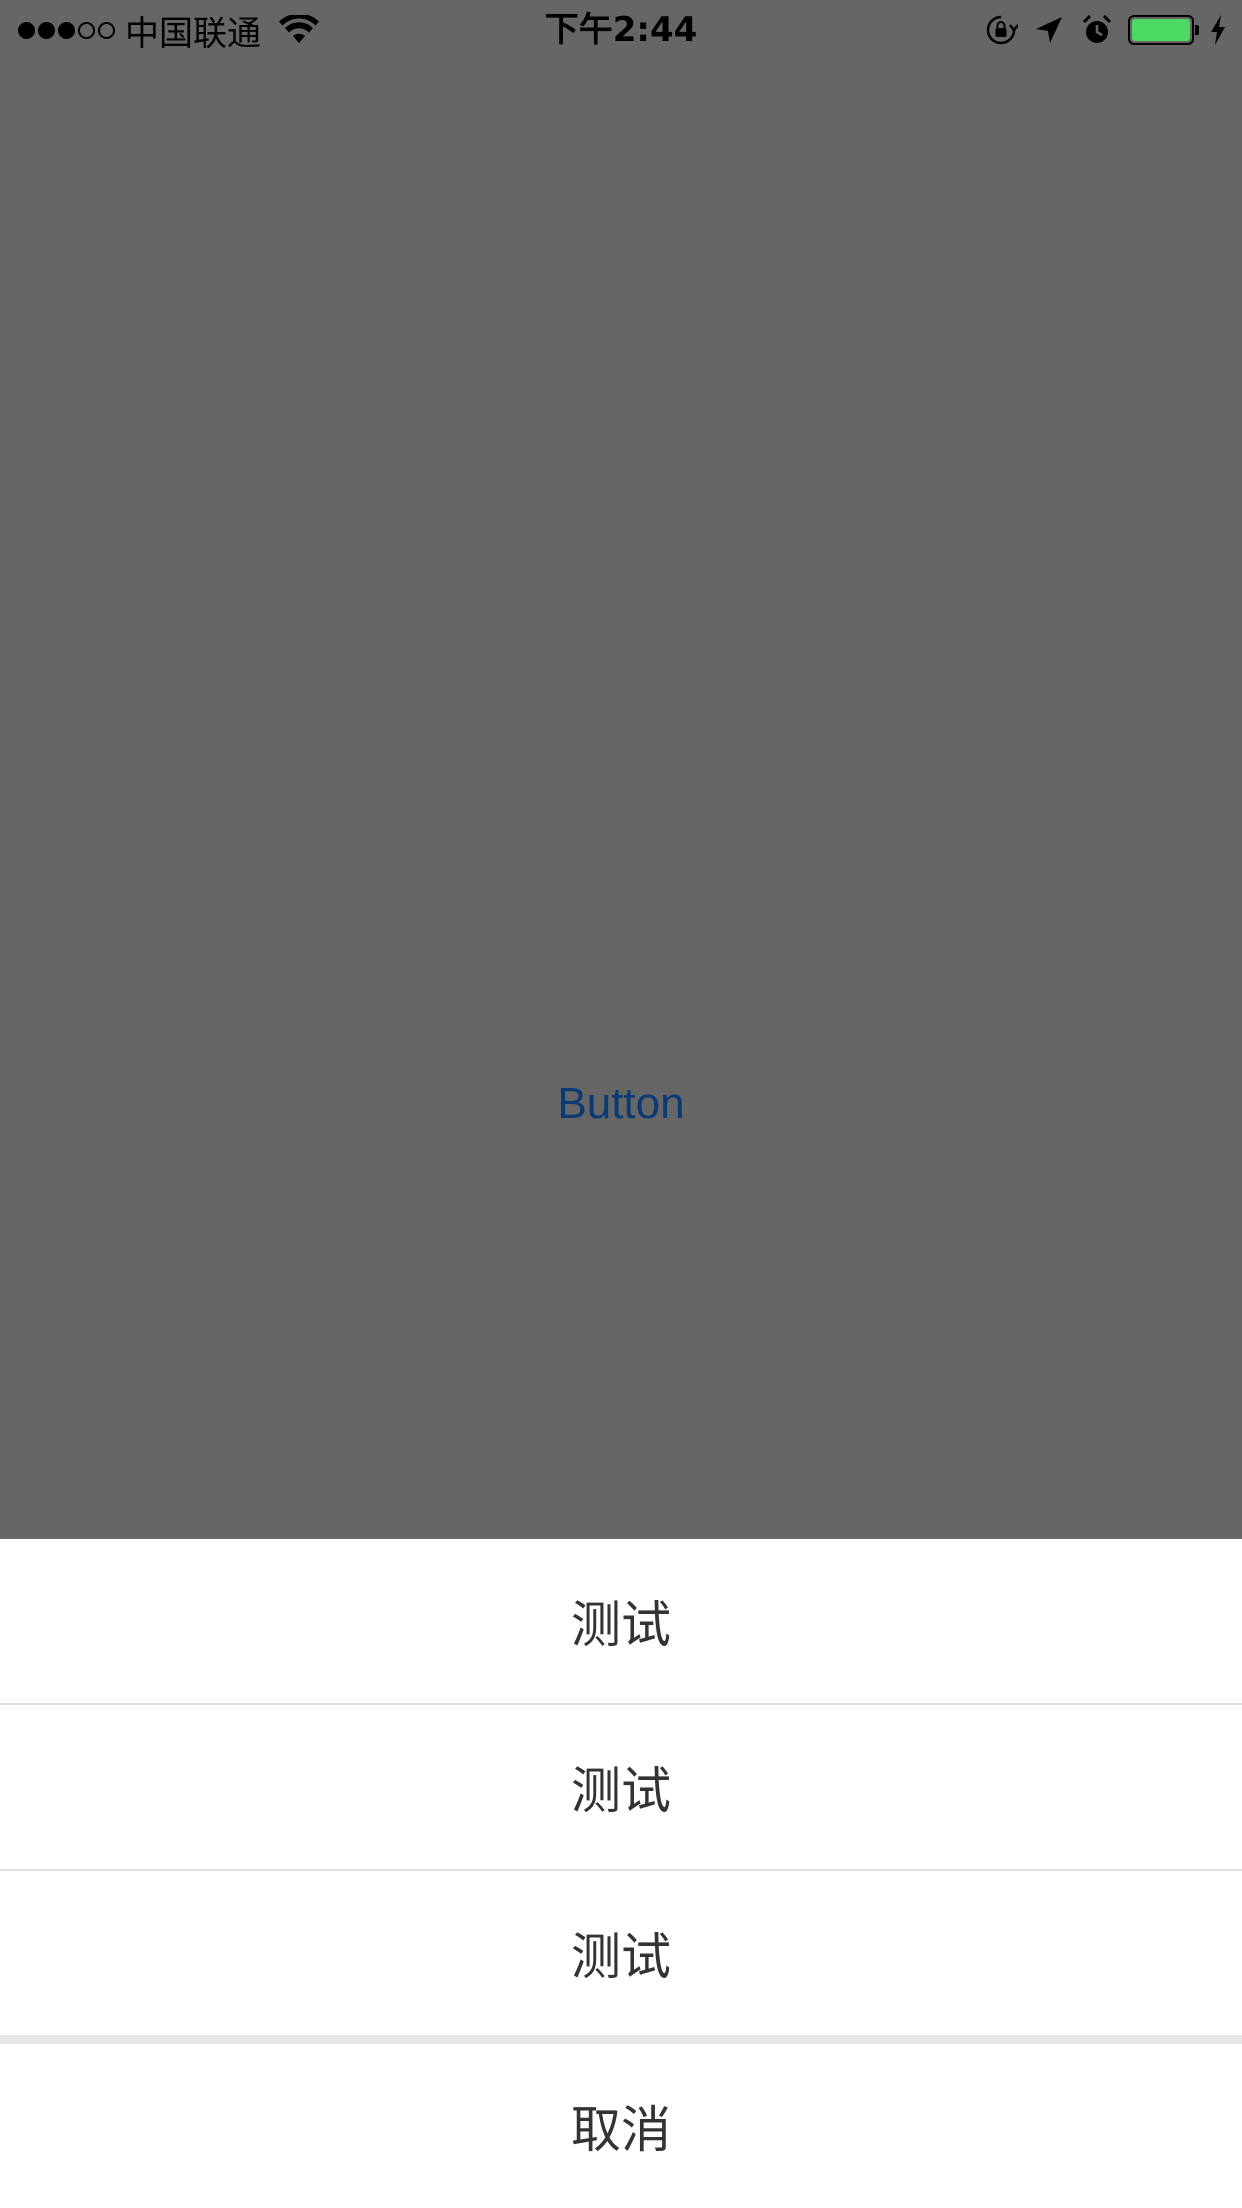 Image resolution: width=1242 pixels, height=2208 pixels. I want to click on location-arrow-icon, so click(1049, 30).